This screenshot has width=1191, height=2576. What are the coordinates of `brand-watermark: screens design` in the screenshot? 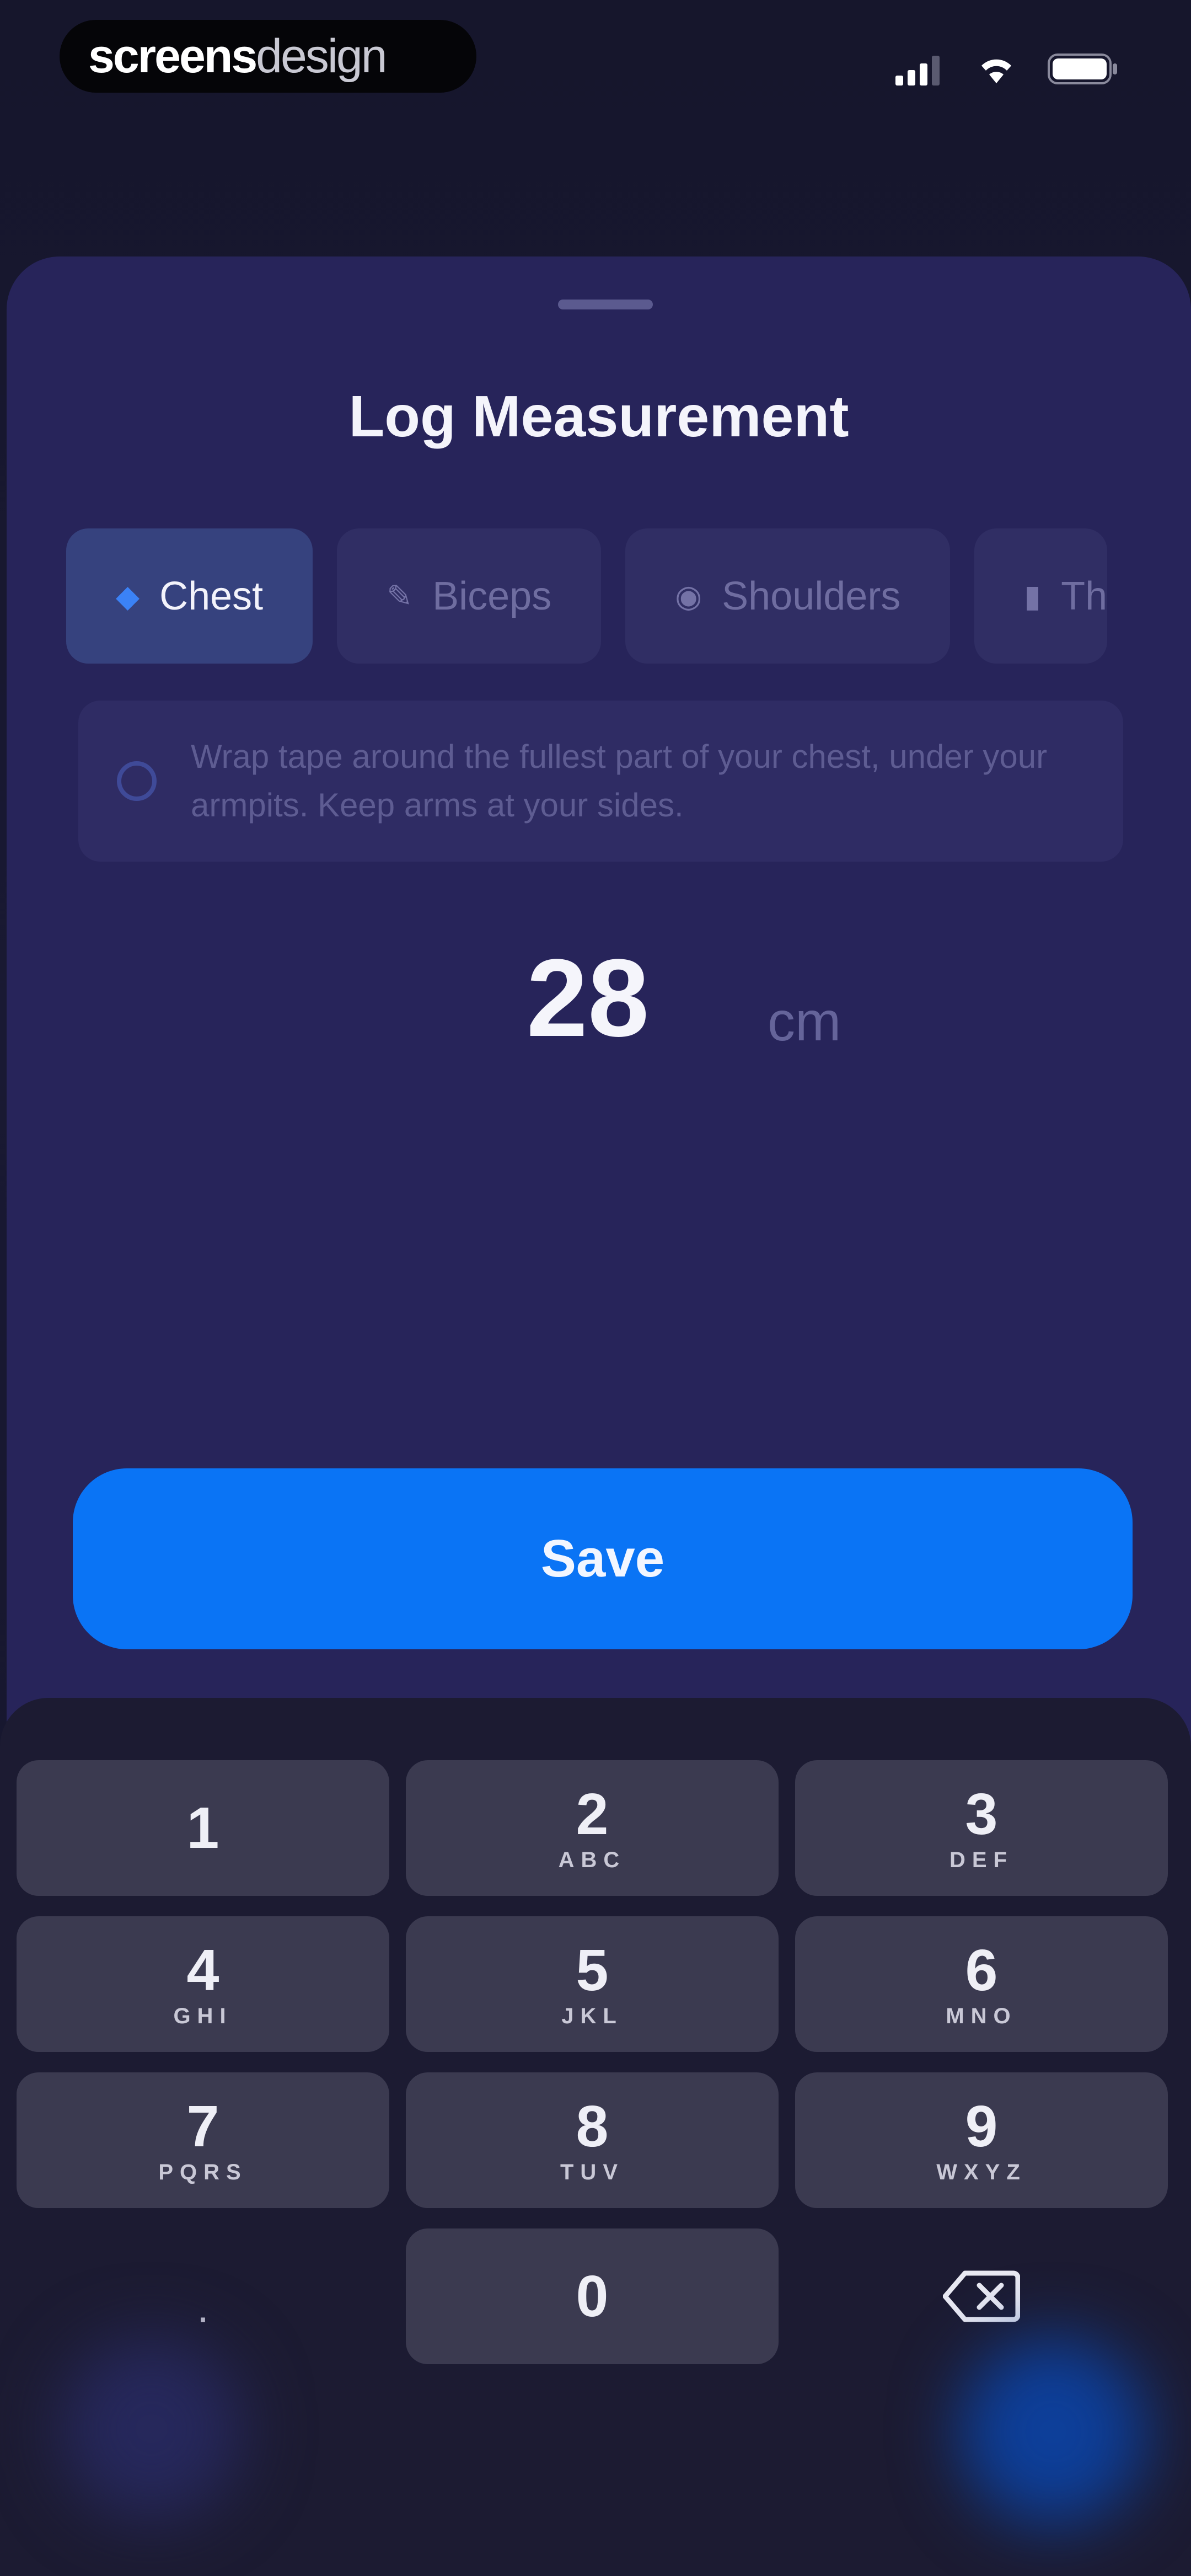 It's located at (268, 56).